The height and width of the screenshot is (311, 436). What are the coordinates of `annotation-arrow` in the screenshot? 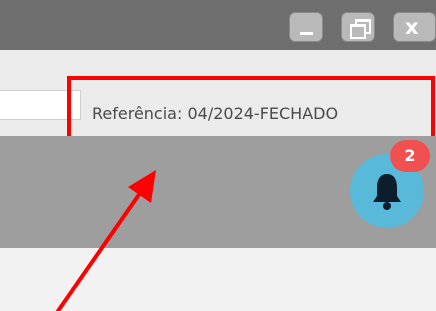 It's located at (106, 240).